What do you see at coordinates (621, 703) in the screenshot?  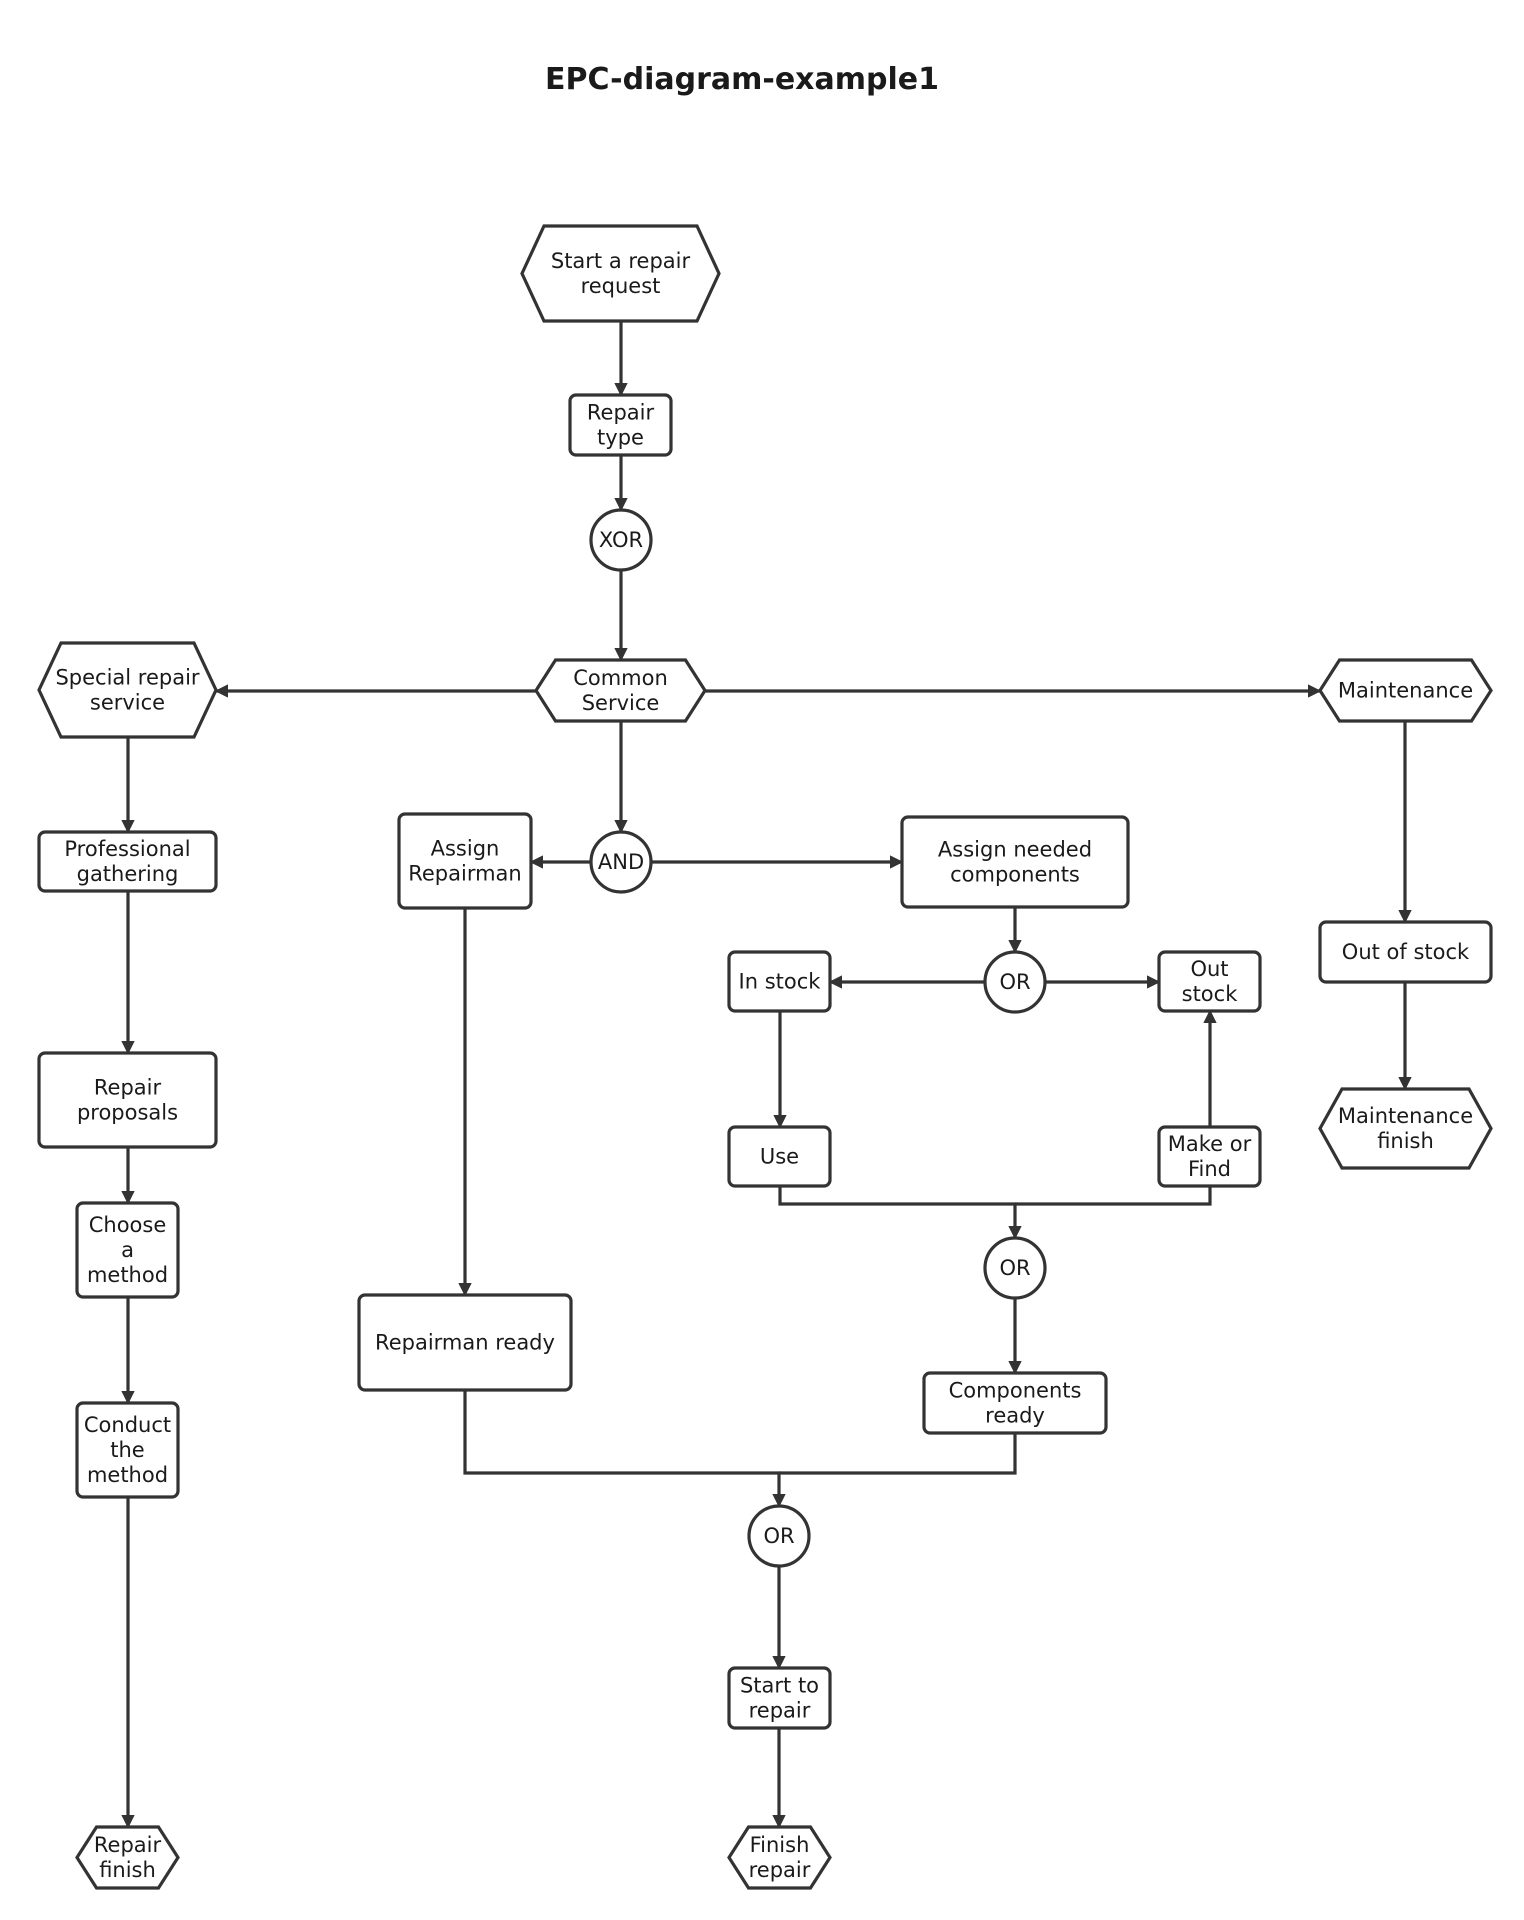 I see `node-label: Service` at bounding box center [621, 703].